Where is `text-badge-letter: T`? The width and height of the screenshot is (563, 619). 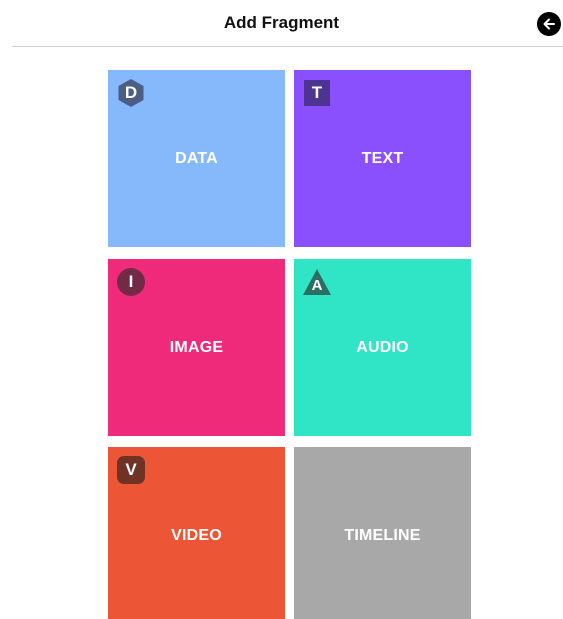 text-badge-letter: T is located at coordinates (317, 92).